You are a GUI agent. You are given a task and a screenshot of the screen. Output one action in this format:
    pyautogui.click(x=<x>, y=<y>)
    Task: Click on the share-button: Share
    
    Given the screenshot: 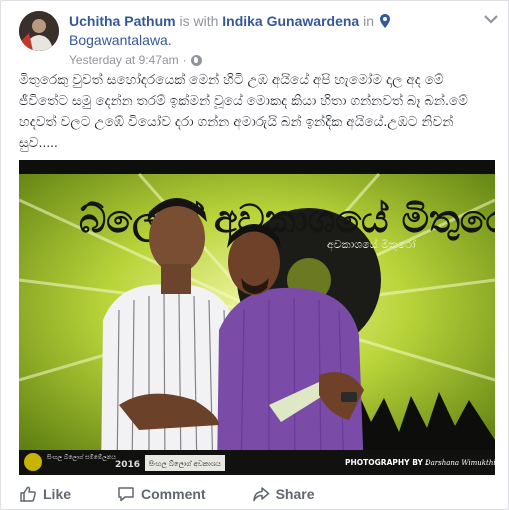 What is the action you would take?
    pyautogui.click(x=283, y=494)
    